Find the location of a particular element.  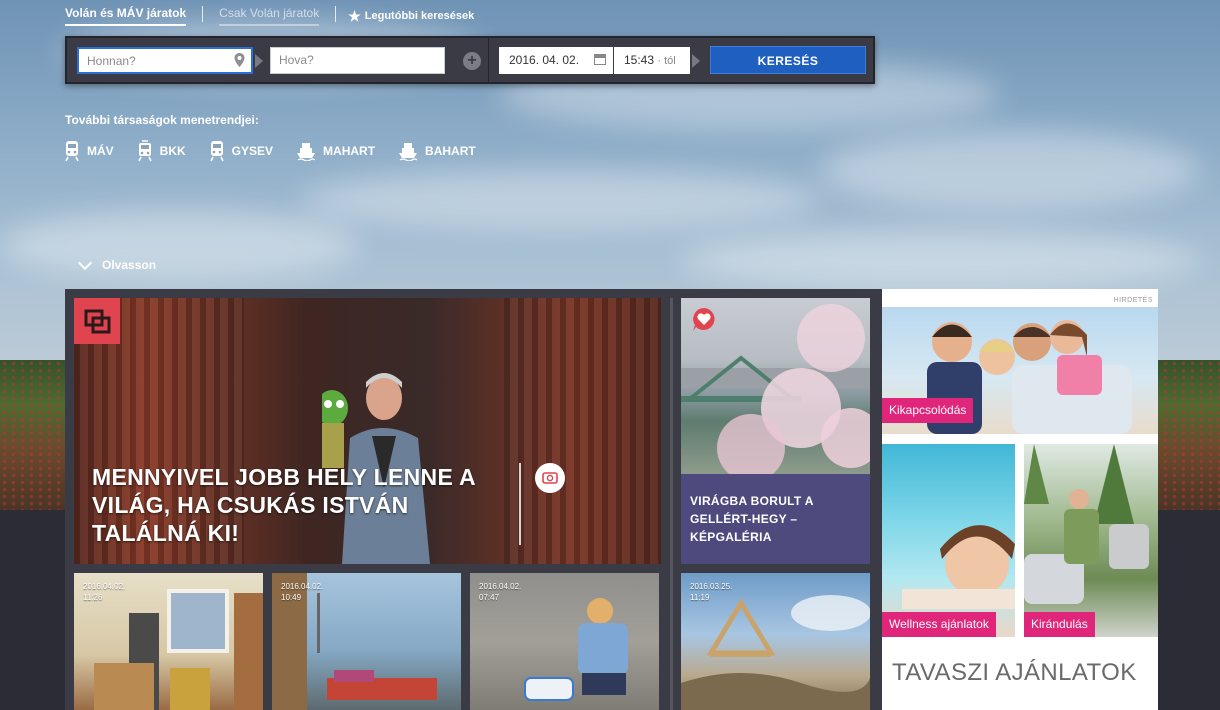

thumb-timestamp: 2016.04.02. 11:26 is located at coordinates (104, 592).